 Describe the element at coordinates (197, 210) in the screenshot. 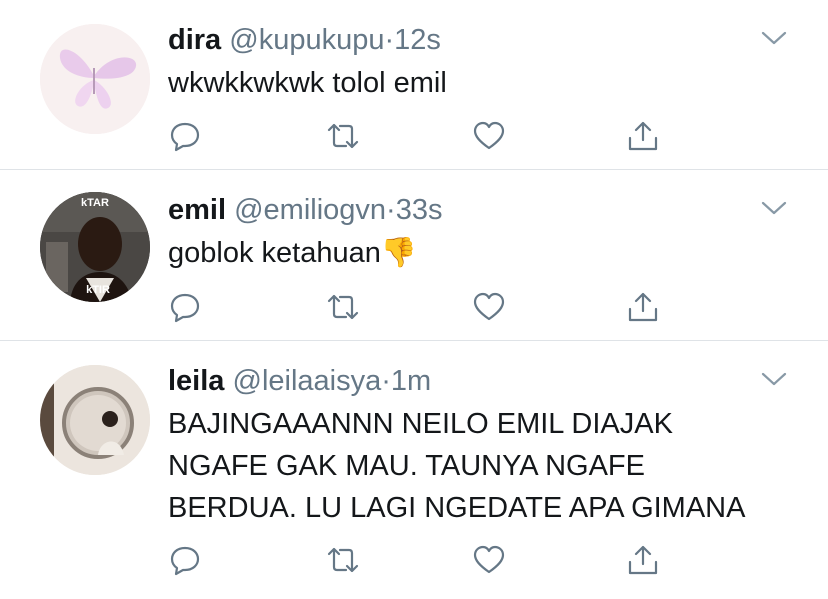

I see `display-name: emil` at that location.